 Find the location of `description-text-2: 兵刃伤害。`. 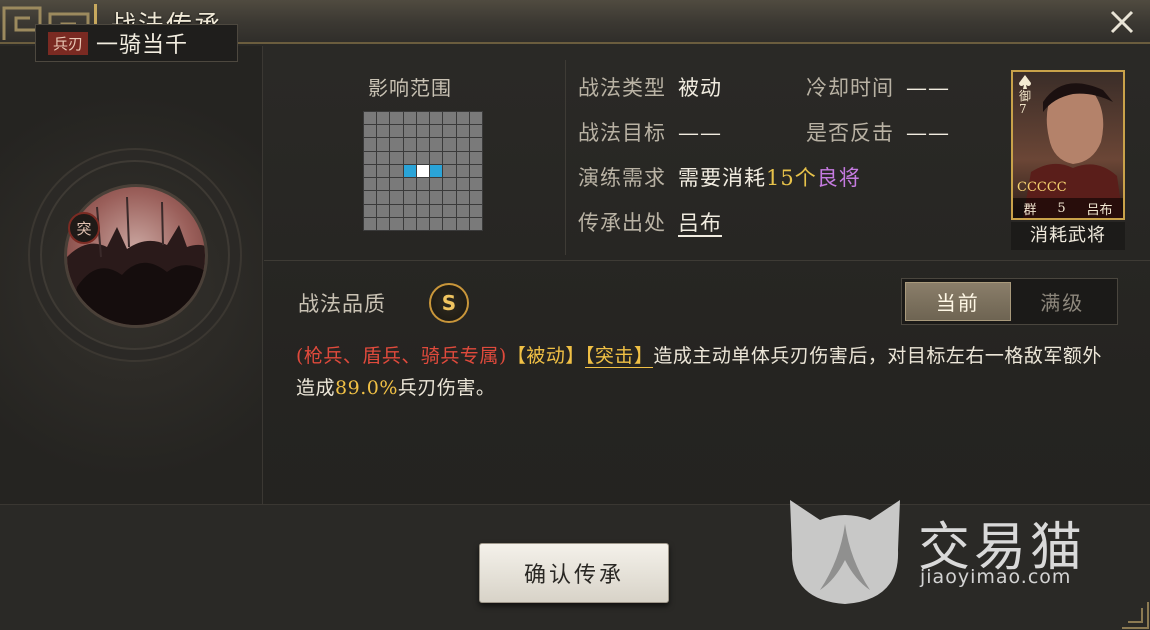

description-text-2: 兵刃伤害。 is located at coordinates (446, 388).